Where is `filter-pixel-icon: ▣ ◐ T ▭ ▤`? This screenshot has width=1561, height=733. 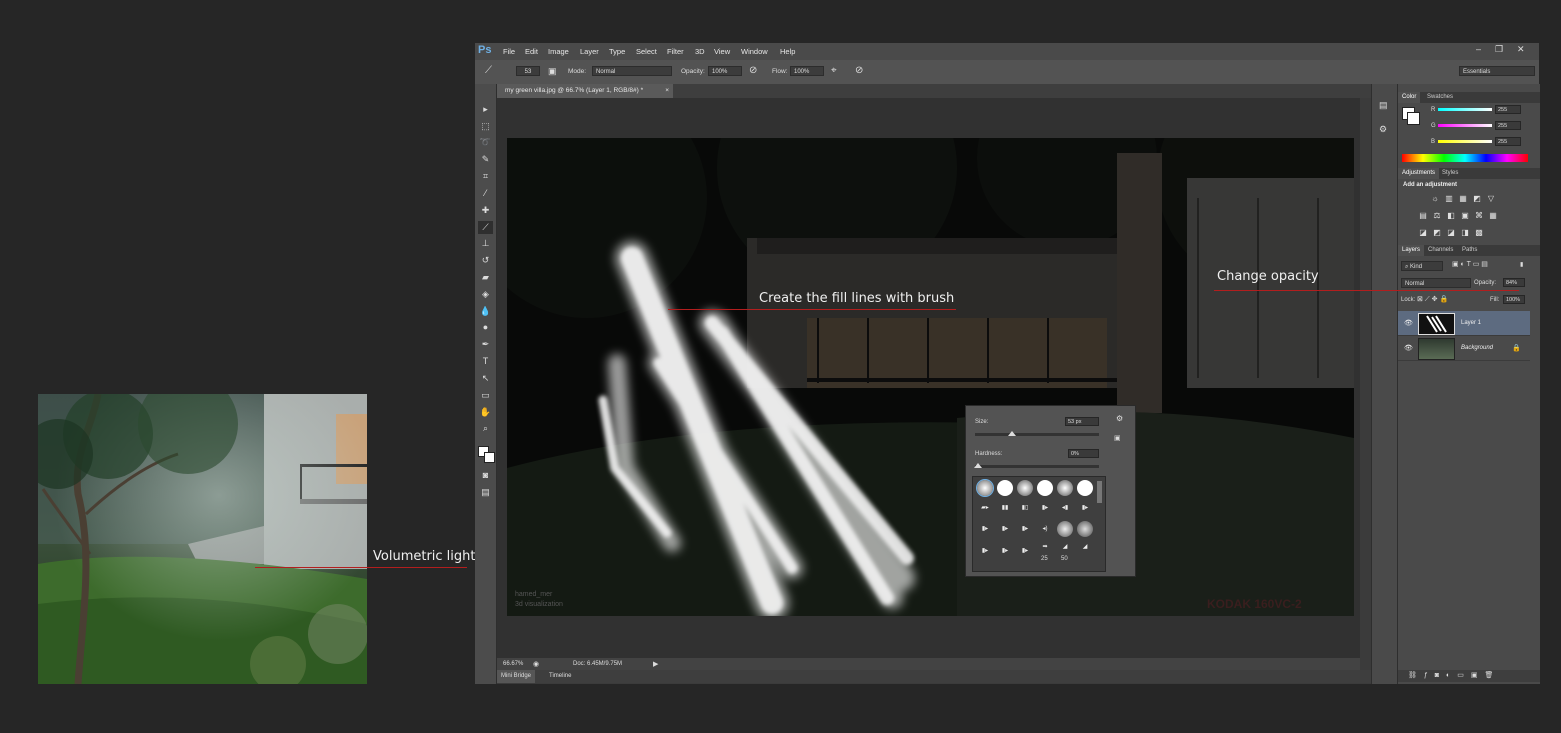
filter-pixel-icon: ▣ ◐ T ▭ ▤ is located at coordinates (1470, 264).